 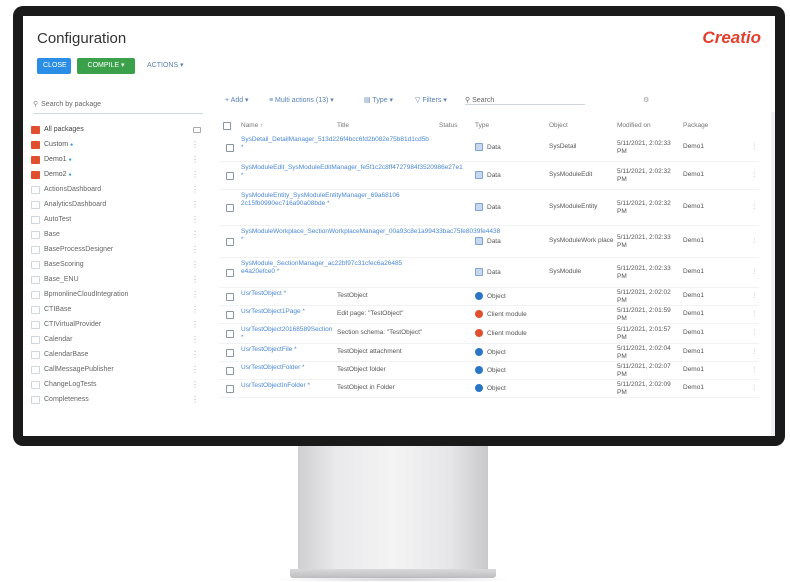 I want to click on package-item: BaseScoring ⋮, so click(x=117, y=264).